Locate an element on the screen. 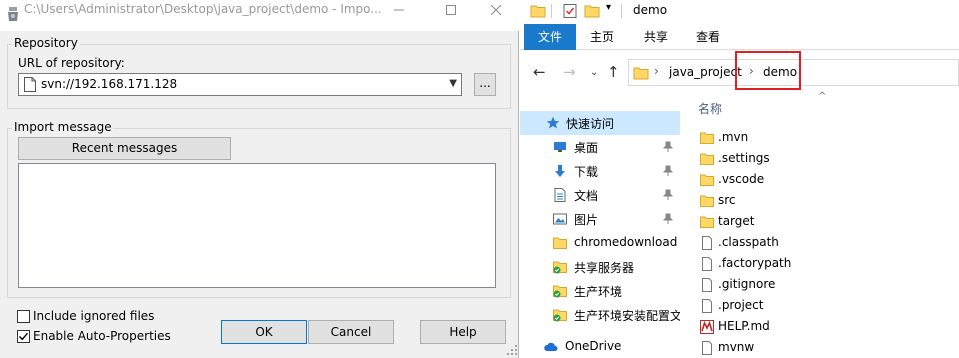 Image resolution: width=959 pixels, height=358 pixels. minimize-icon is located at coordinates (399, 10).